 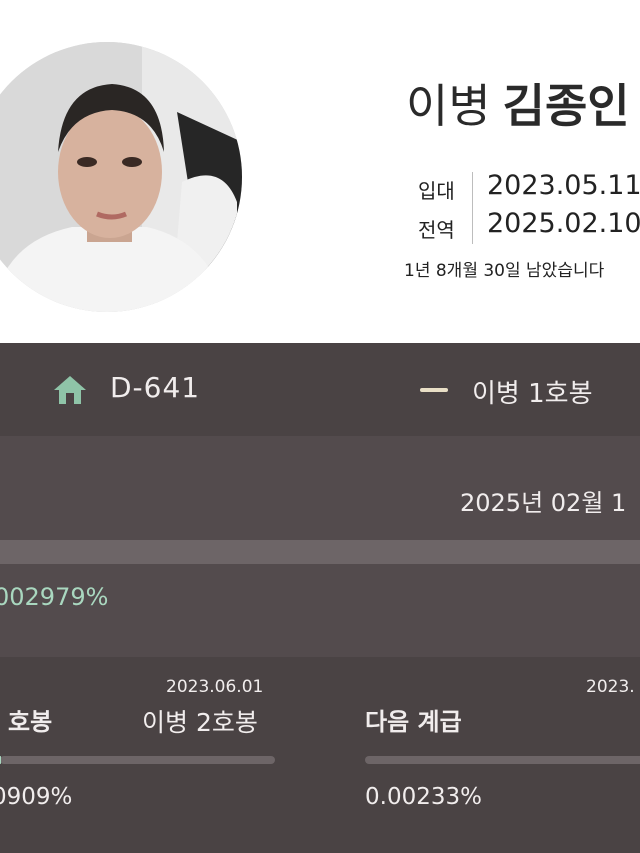 I want to click on card-next-rank-percent: 0.00233%, so click(x=423, y=797).